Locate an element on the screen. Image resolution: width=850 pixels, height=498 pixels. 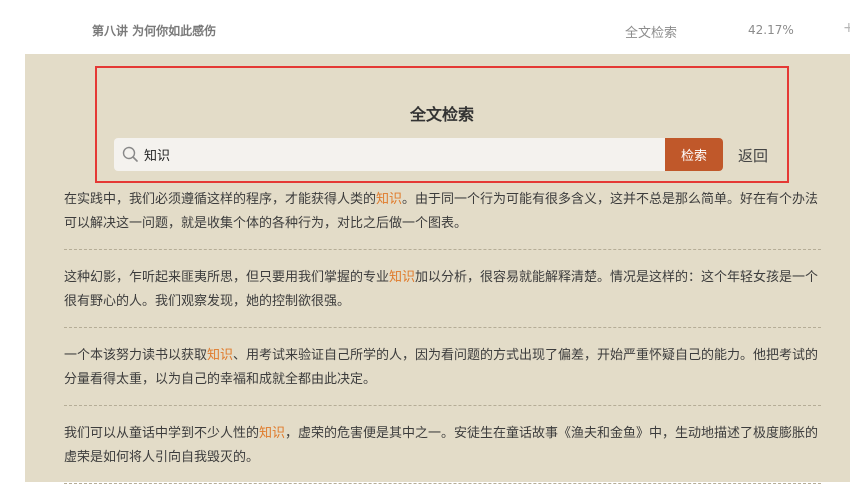
search-box: 检索 is located at coordinates (418, 154).